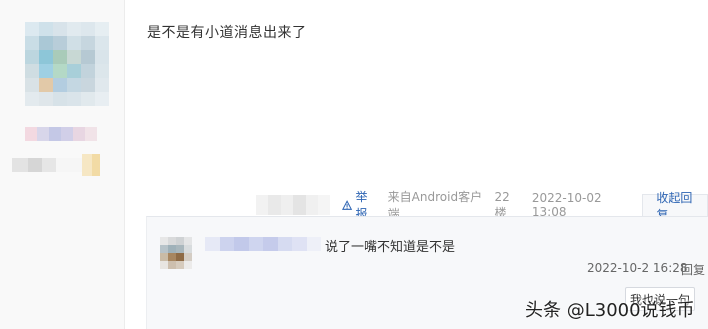  Describe the element at coordinates (566, 205) in the screenshot. I see `post-time: 2022-10-02 13:08` at that location.